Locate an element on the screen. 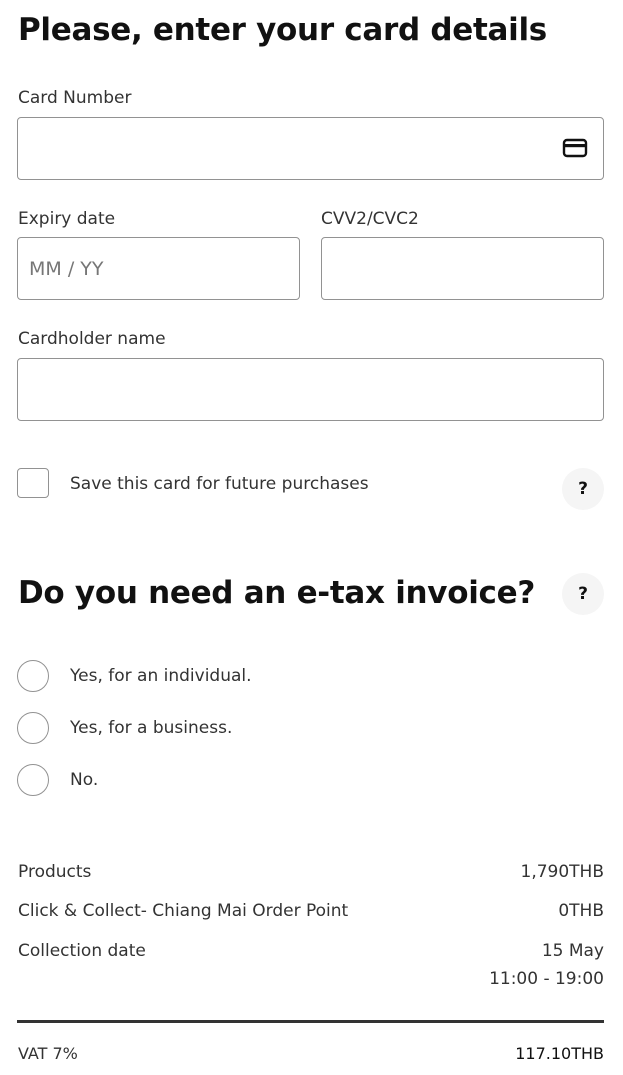 The height and width of the screenshot is (1075, 623). click-collect-label: Click & Collect- Chiang Mai Order Point is located at coordinates (183, 911).